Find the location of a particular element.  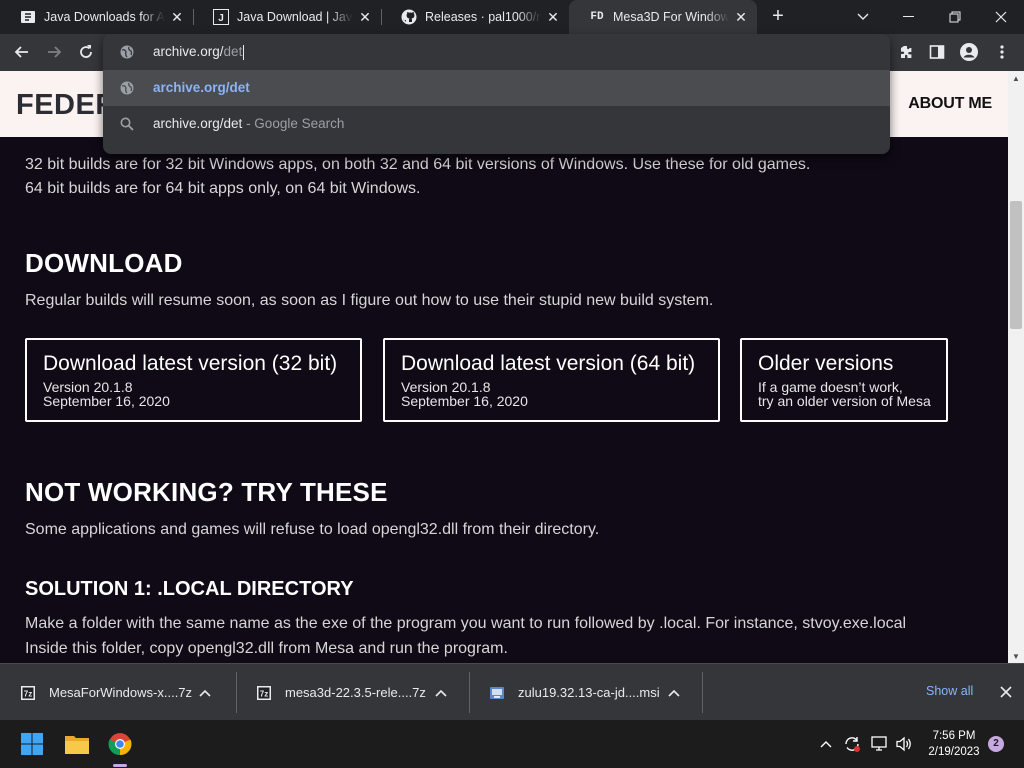

download-item: 7z mesa3d-22.3.5-rele....7z is located at coordinates (352, 692).